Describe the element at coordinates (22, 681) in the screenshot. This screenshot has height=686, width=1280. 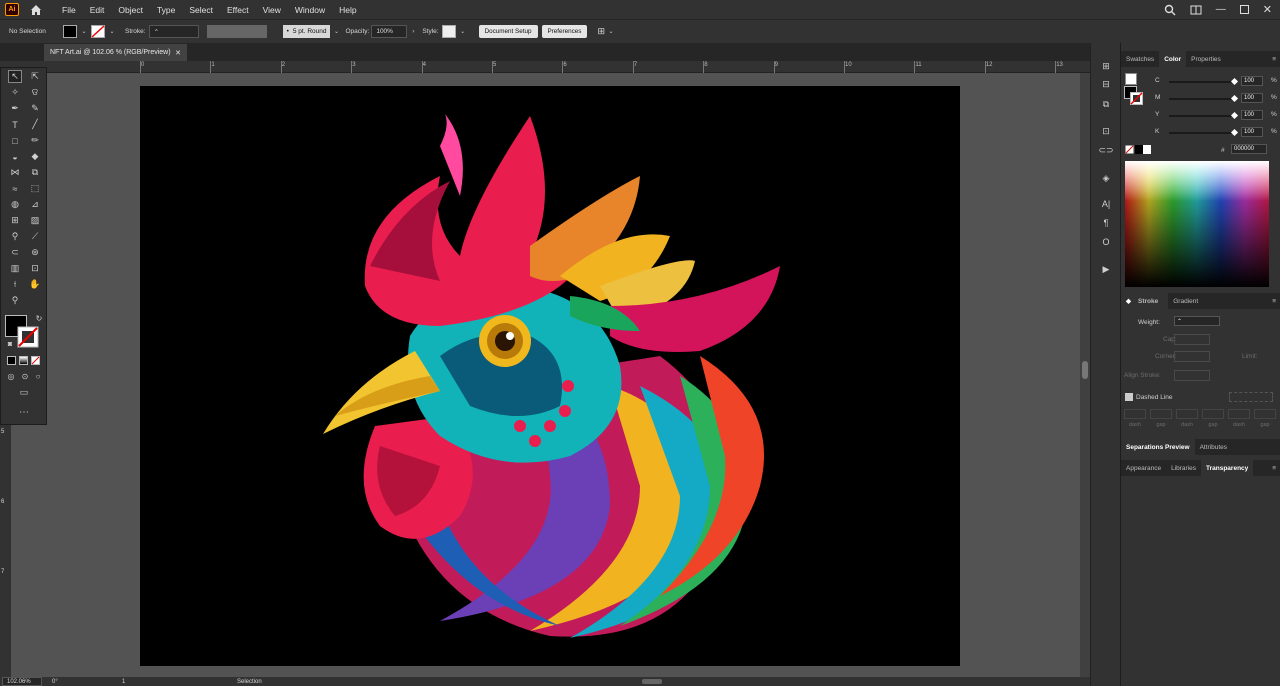
I see `zoom-input: 102.06%` at that location.